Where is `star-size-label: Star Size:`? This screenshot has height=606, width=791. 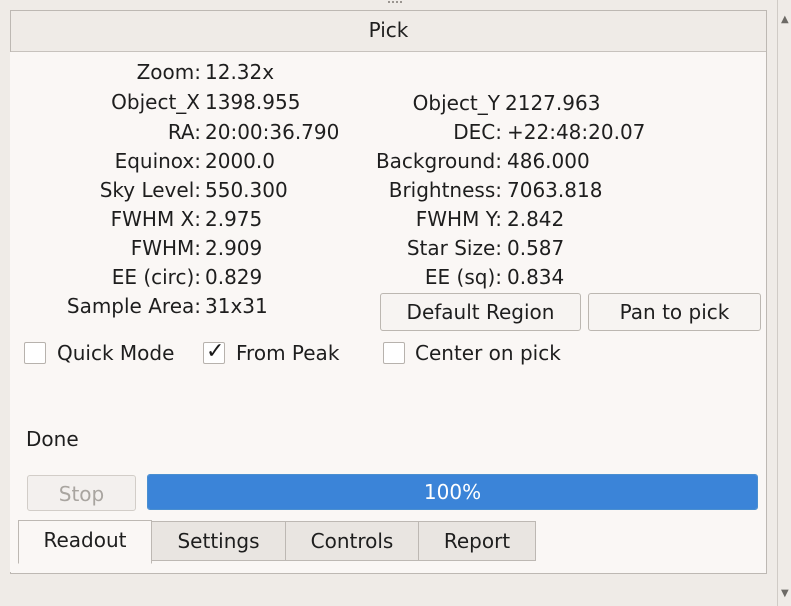 star-size-label: Star Size: is located at coordinates (454, 248).